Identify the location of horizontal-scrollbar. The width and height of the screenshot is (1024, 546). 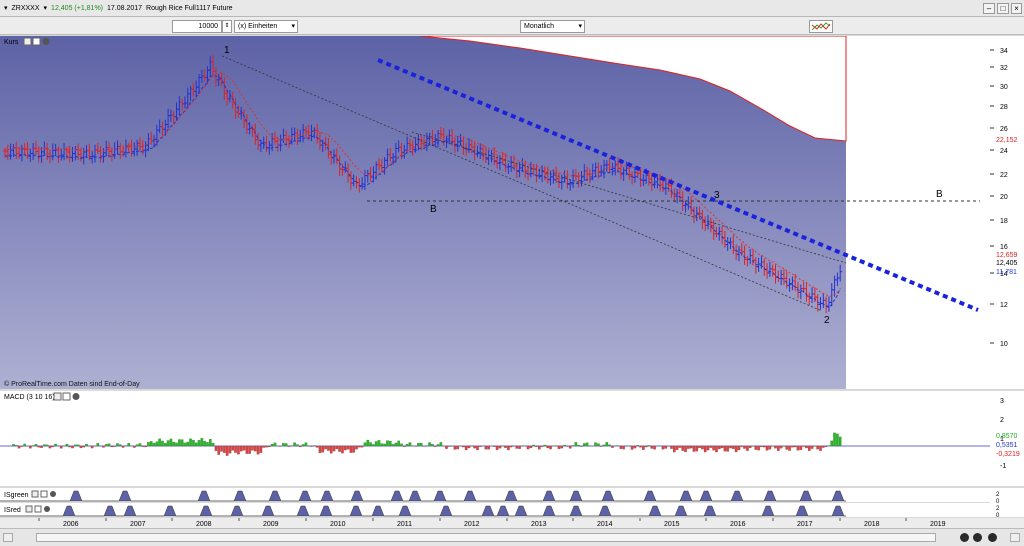
(512, 537).